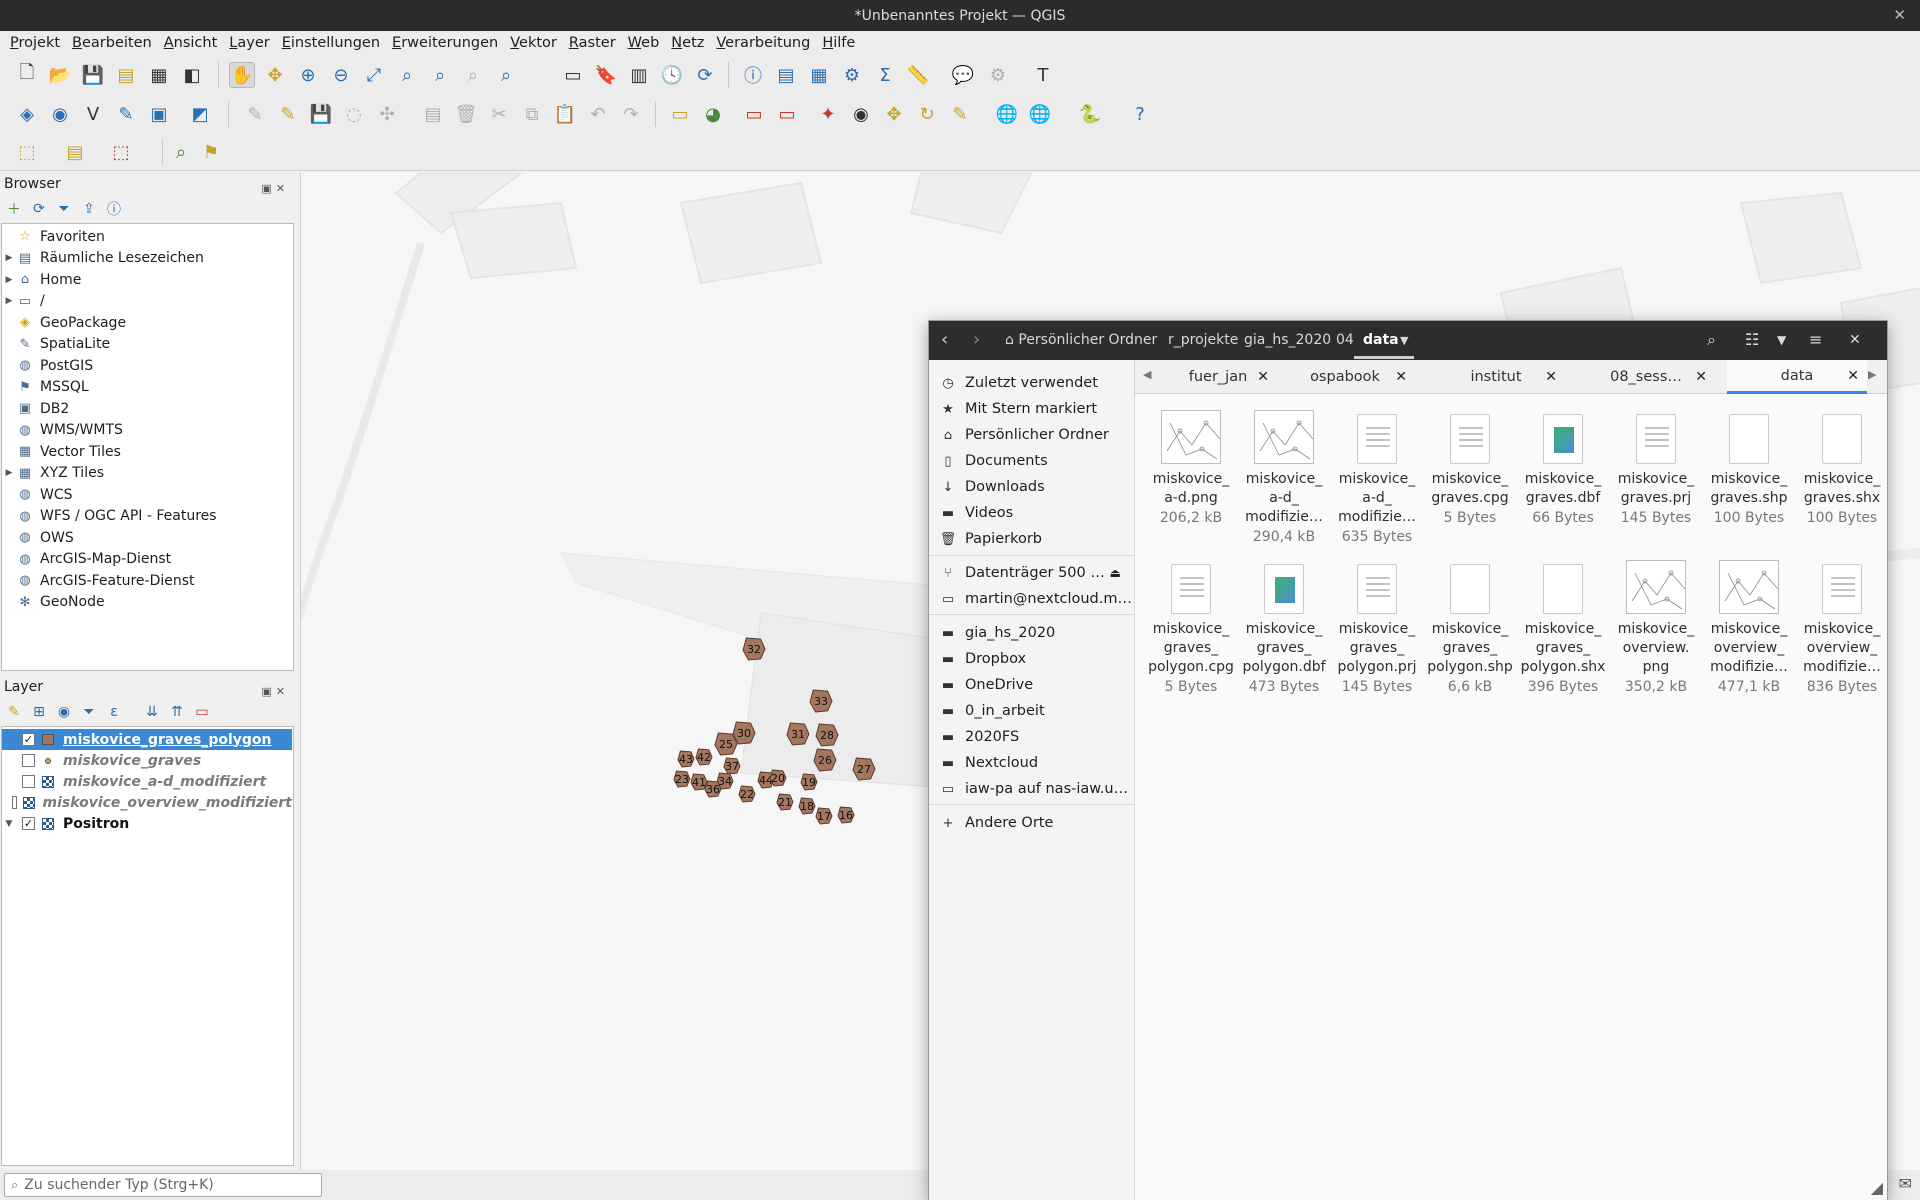  What do you see at coordinates (1218, 377) in the screenshot?
I see `tab-fuer-jan: fuer_jan ✕` at bounding box center [1218, 377].